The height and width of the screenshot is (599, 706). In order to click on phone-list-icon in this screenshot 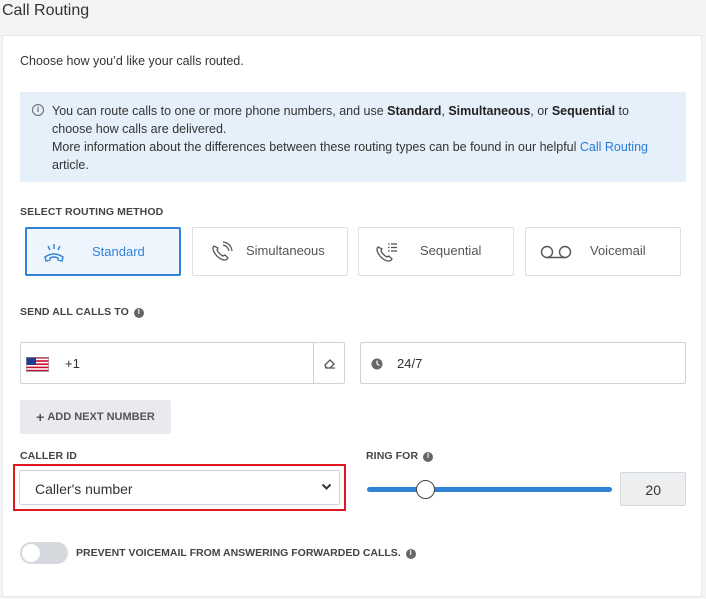, I will do `click(386, 252)`.